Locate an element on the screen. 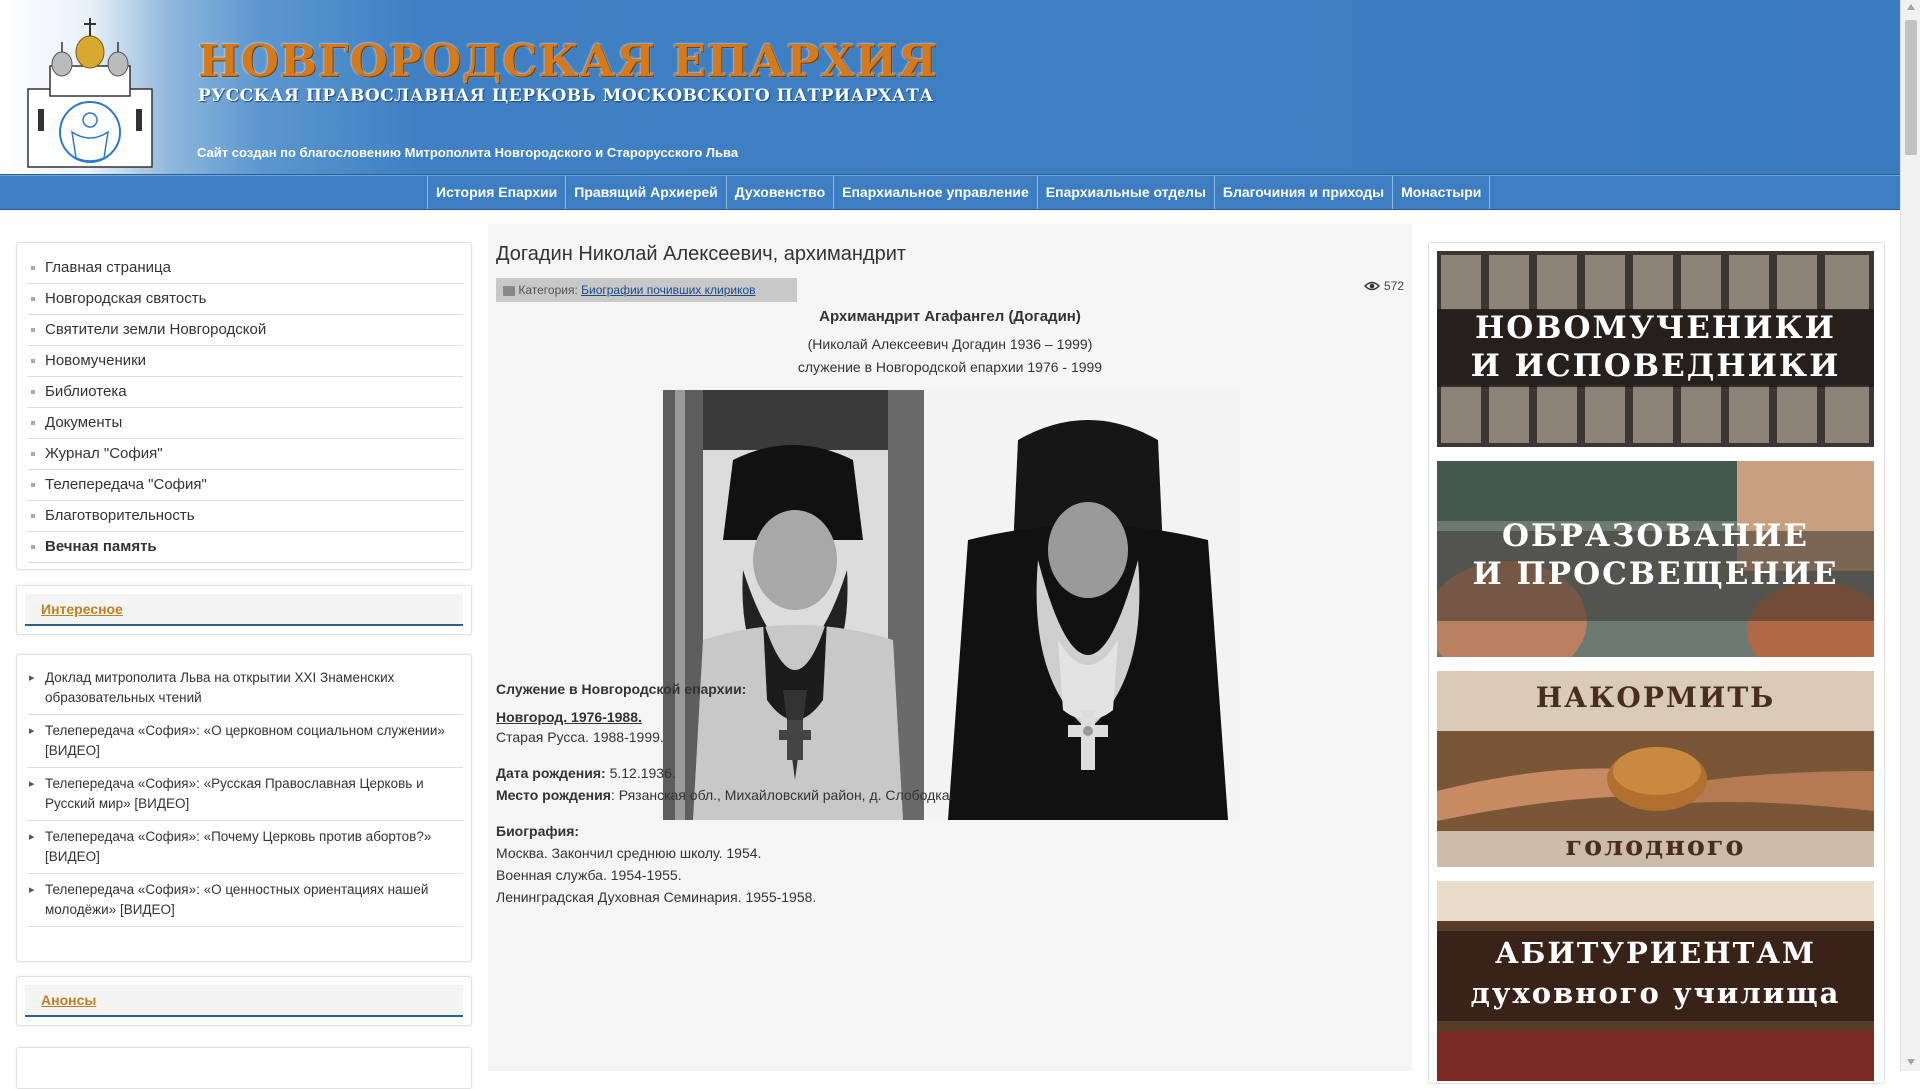  site-title: НОВГОРОДСКАЯ ЕПАРХИЯ is located at coordinates (568, 61).